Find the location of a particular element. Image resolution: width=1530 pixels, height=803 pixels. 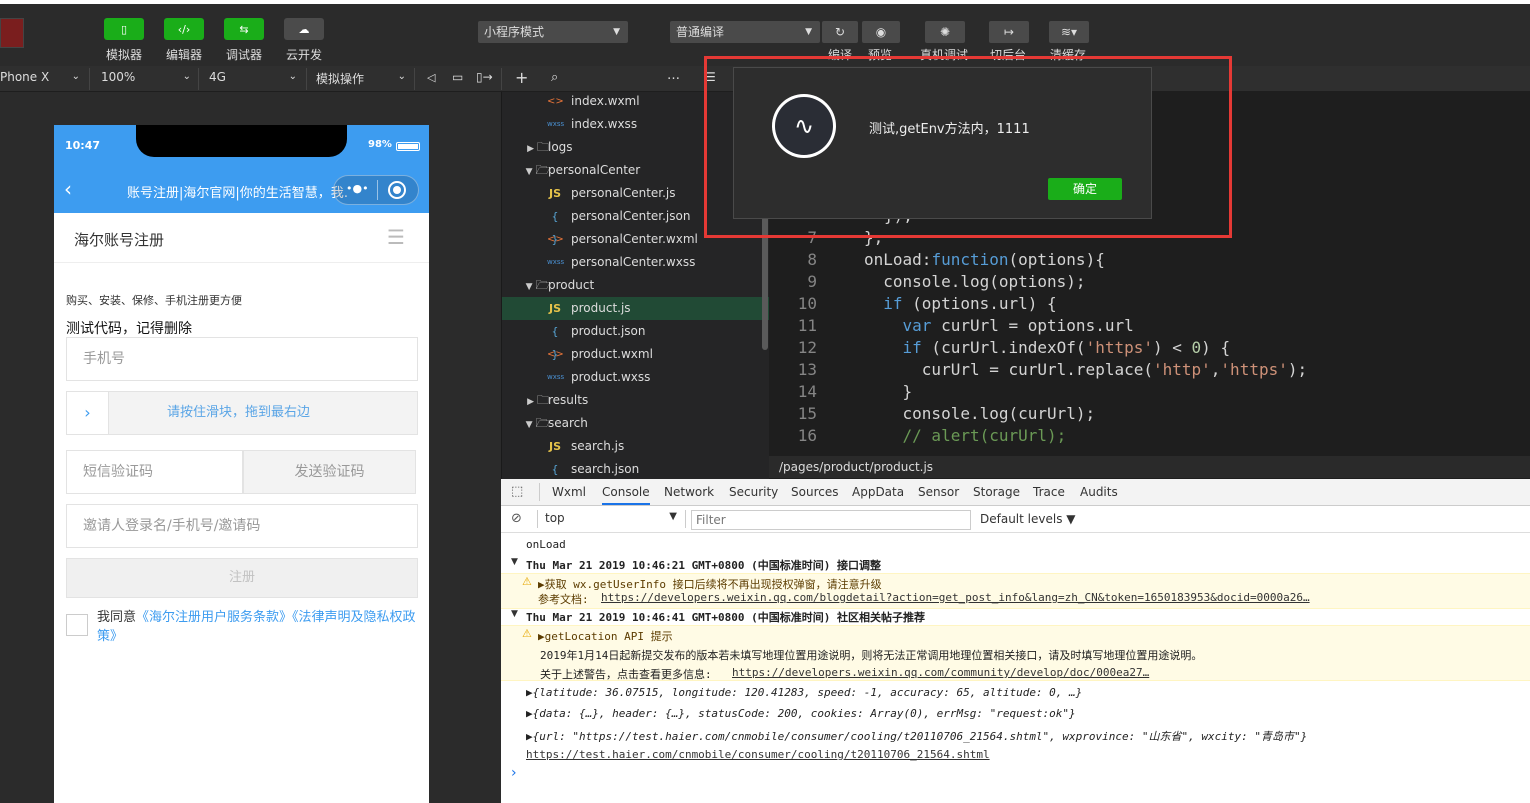

tab-trace: Trace is located at coordinates (1049, 492).